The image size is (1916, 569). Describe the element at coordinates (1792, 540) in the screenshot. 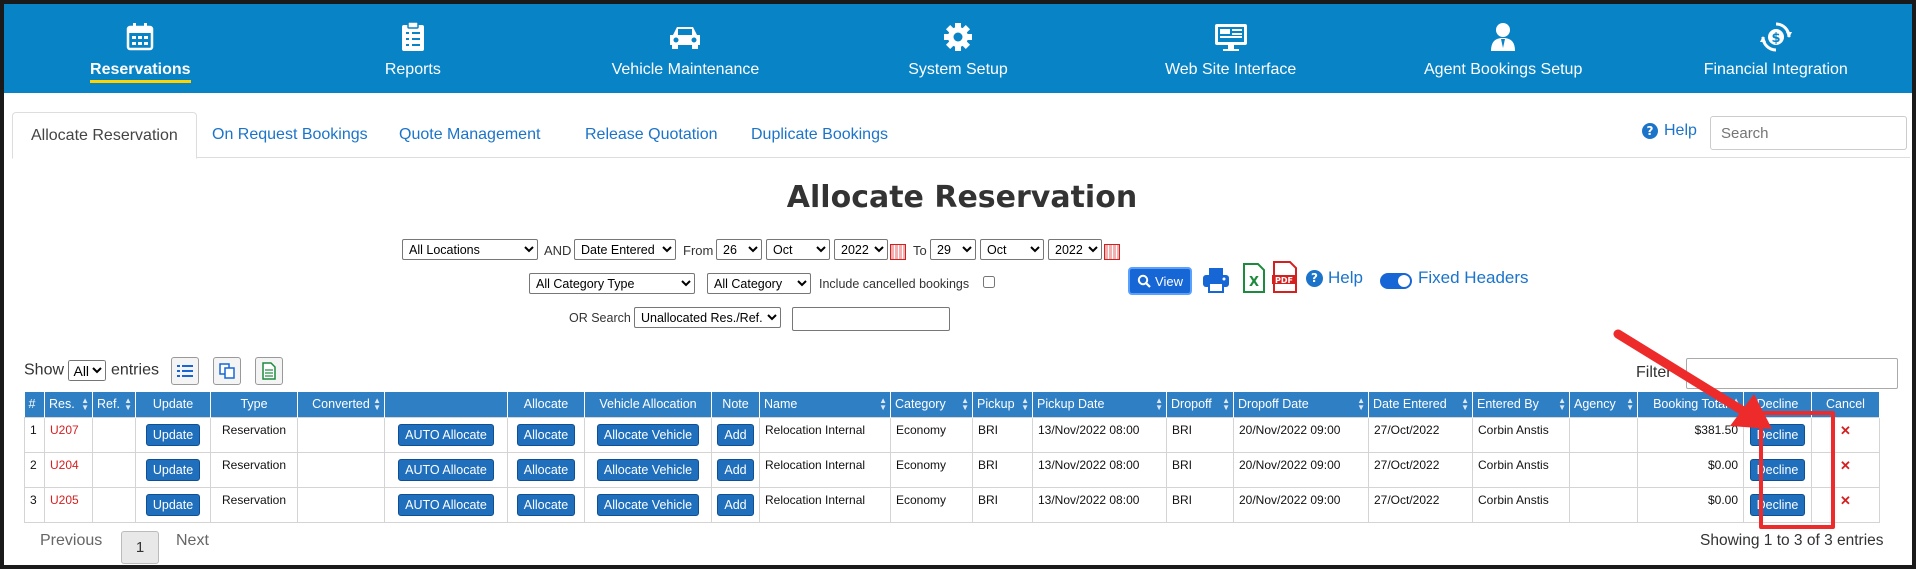

I see `showing-entries-info: Showing 1 to 3 of 3 entries` at that location.